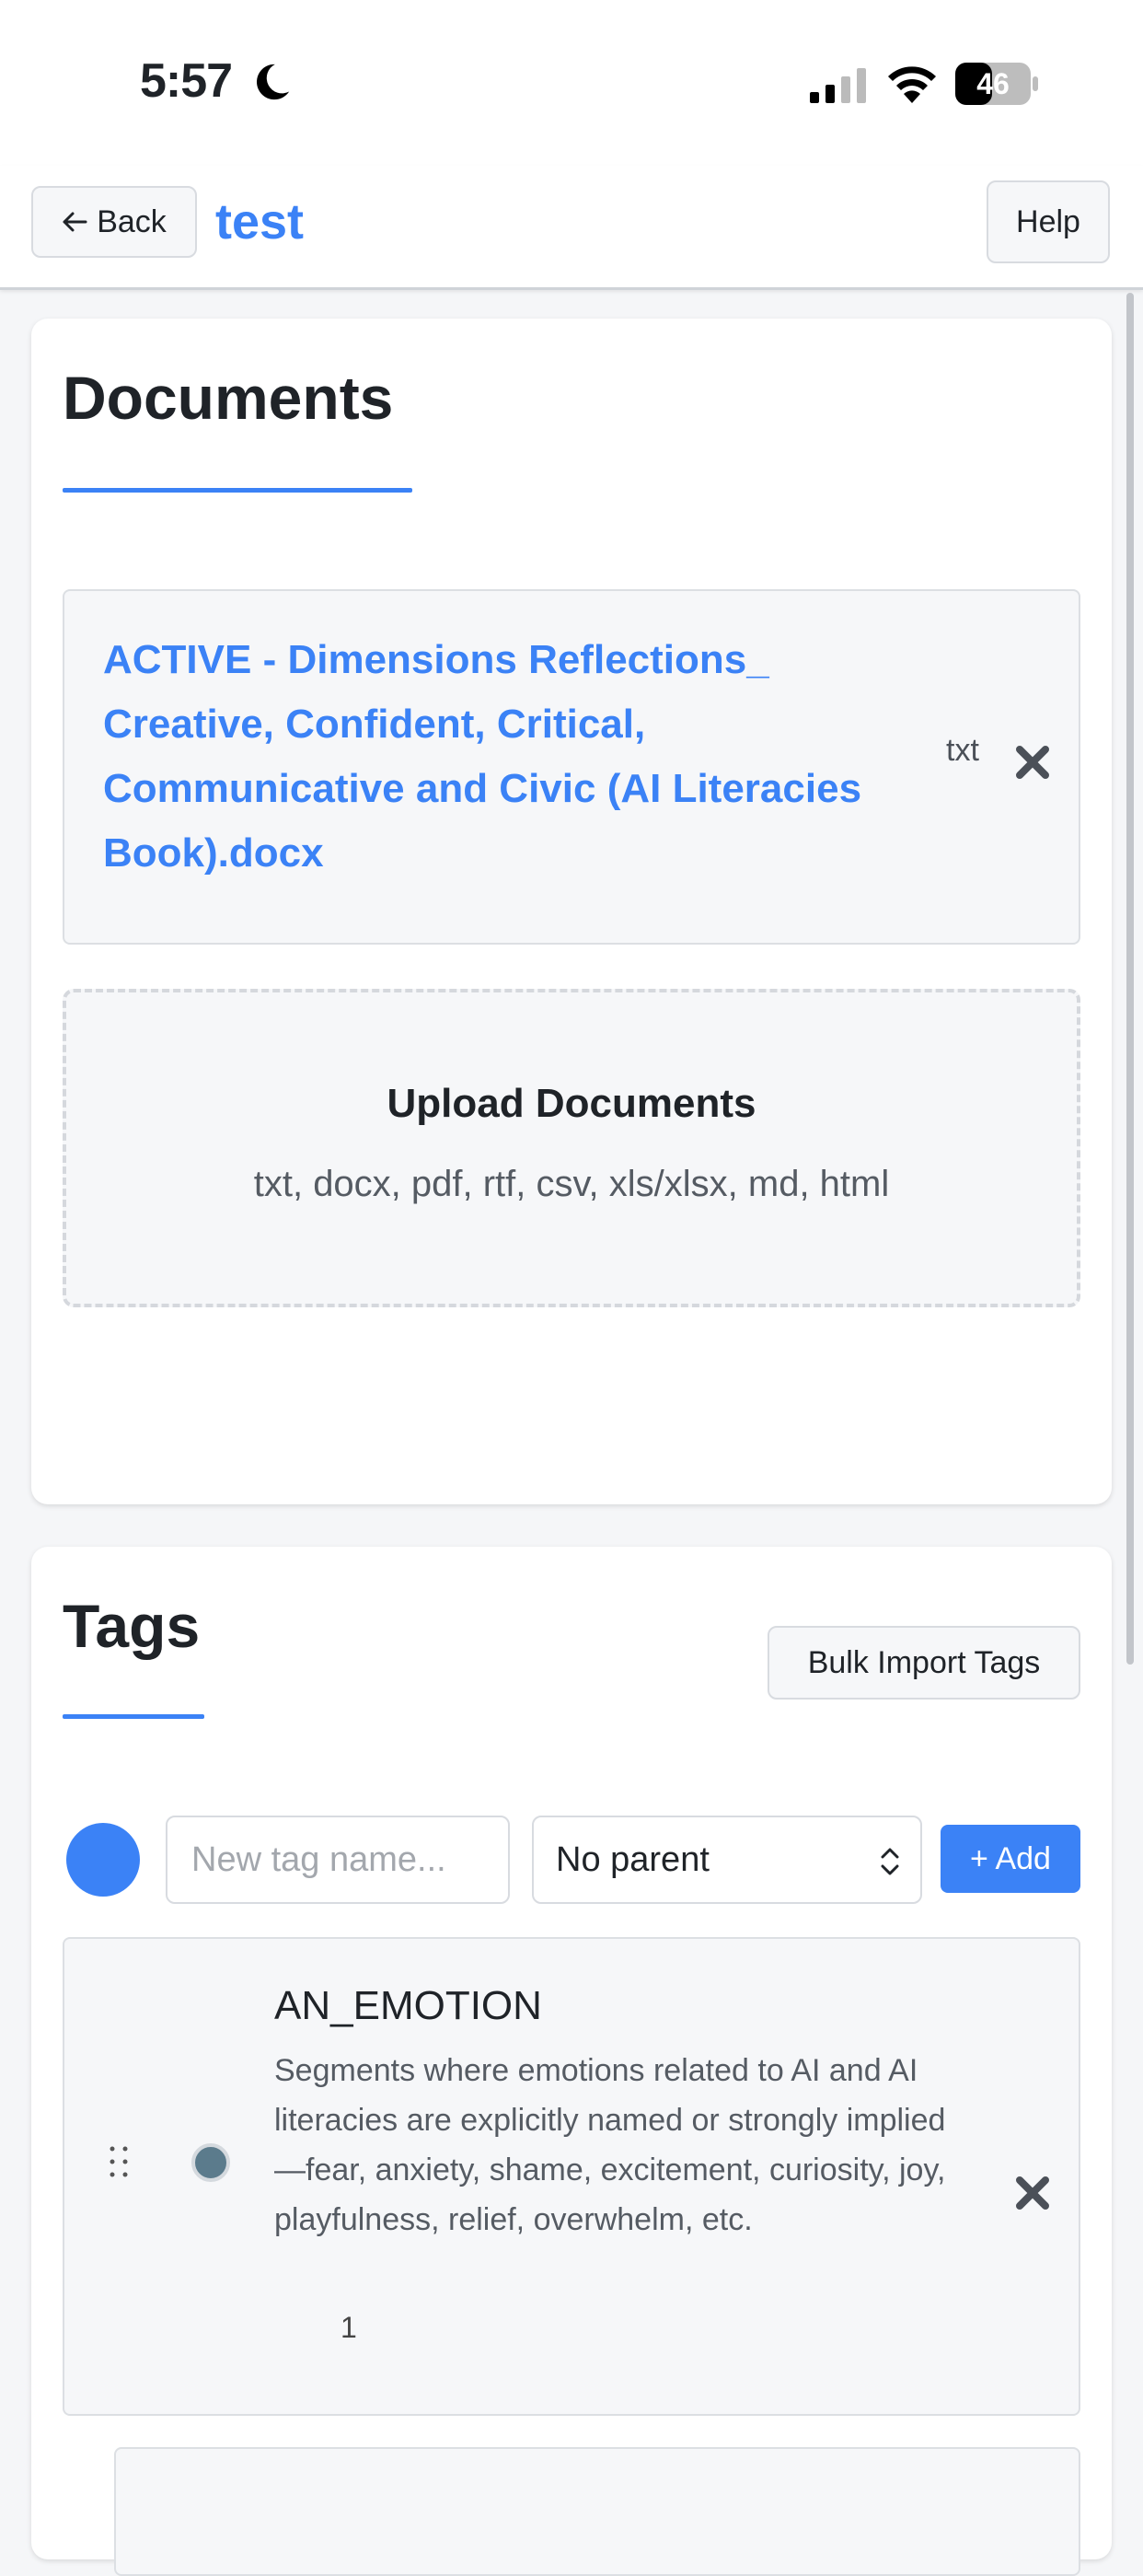  I want to click on upload-title: Upload Documents, so click(571, 1103).